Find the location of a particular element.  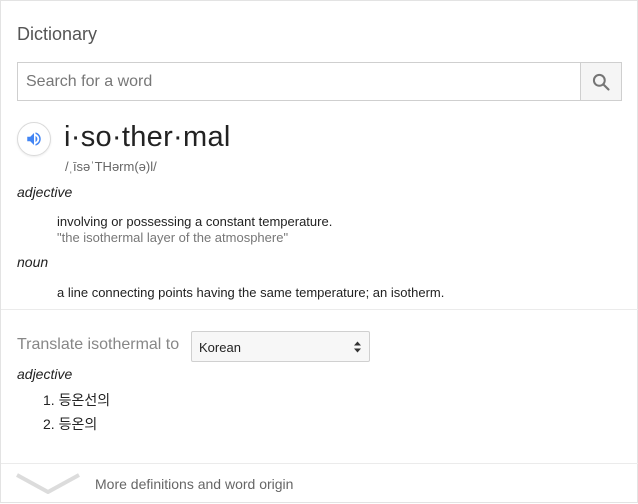

language-select: Korean is located at coordinates (280, 346).